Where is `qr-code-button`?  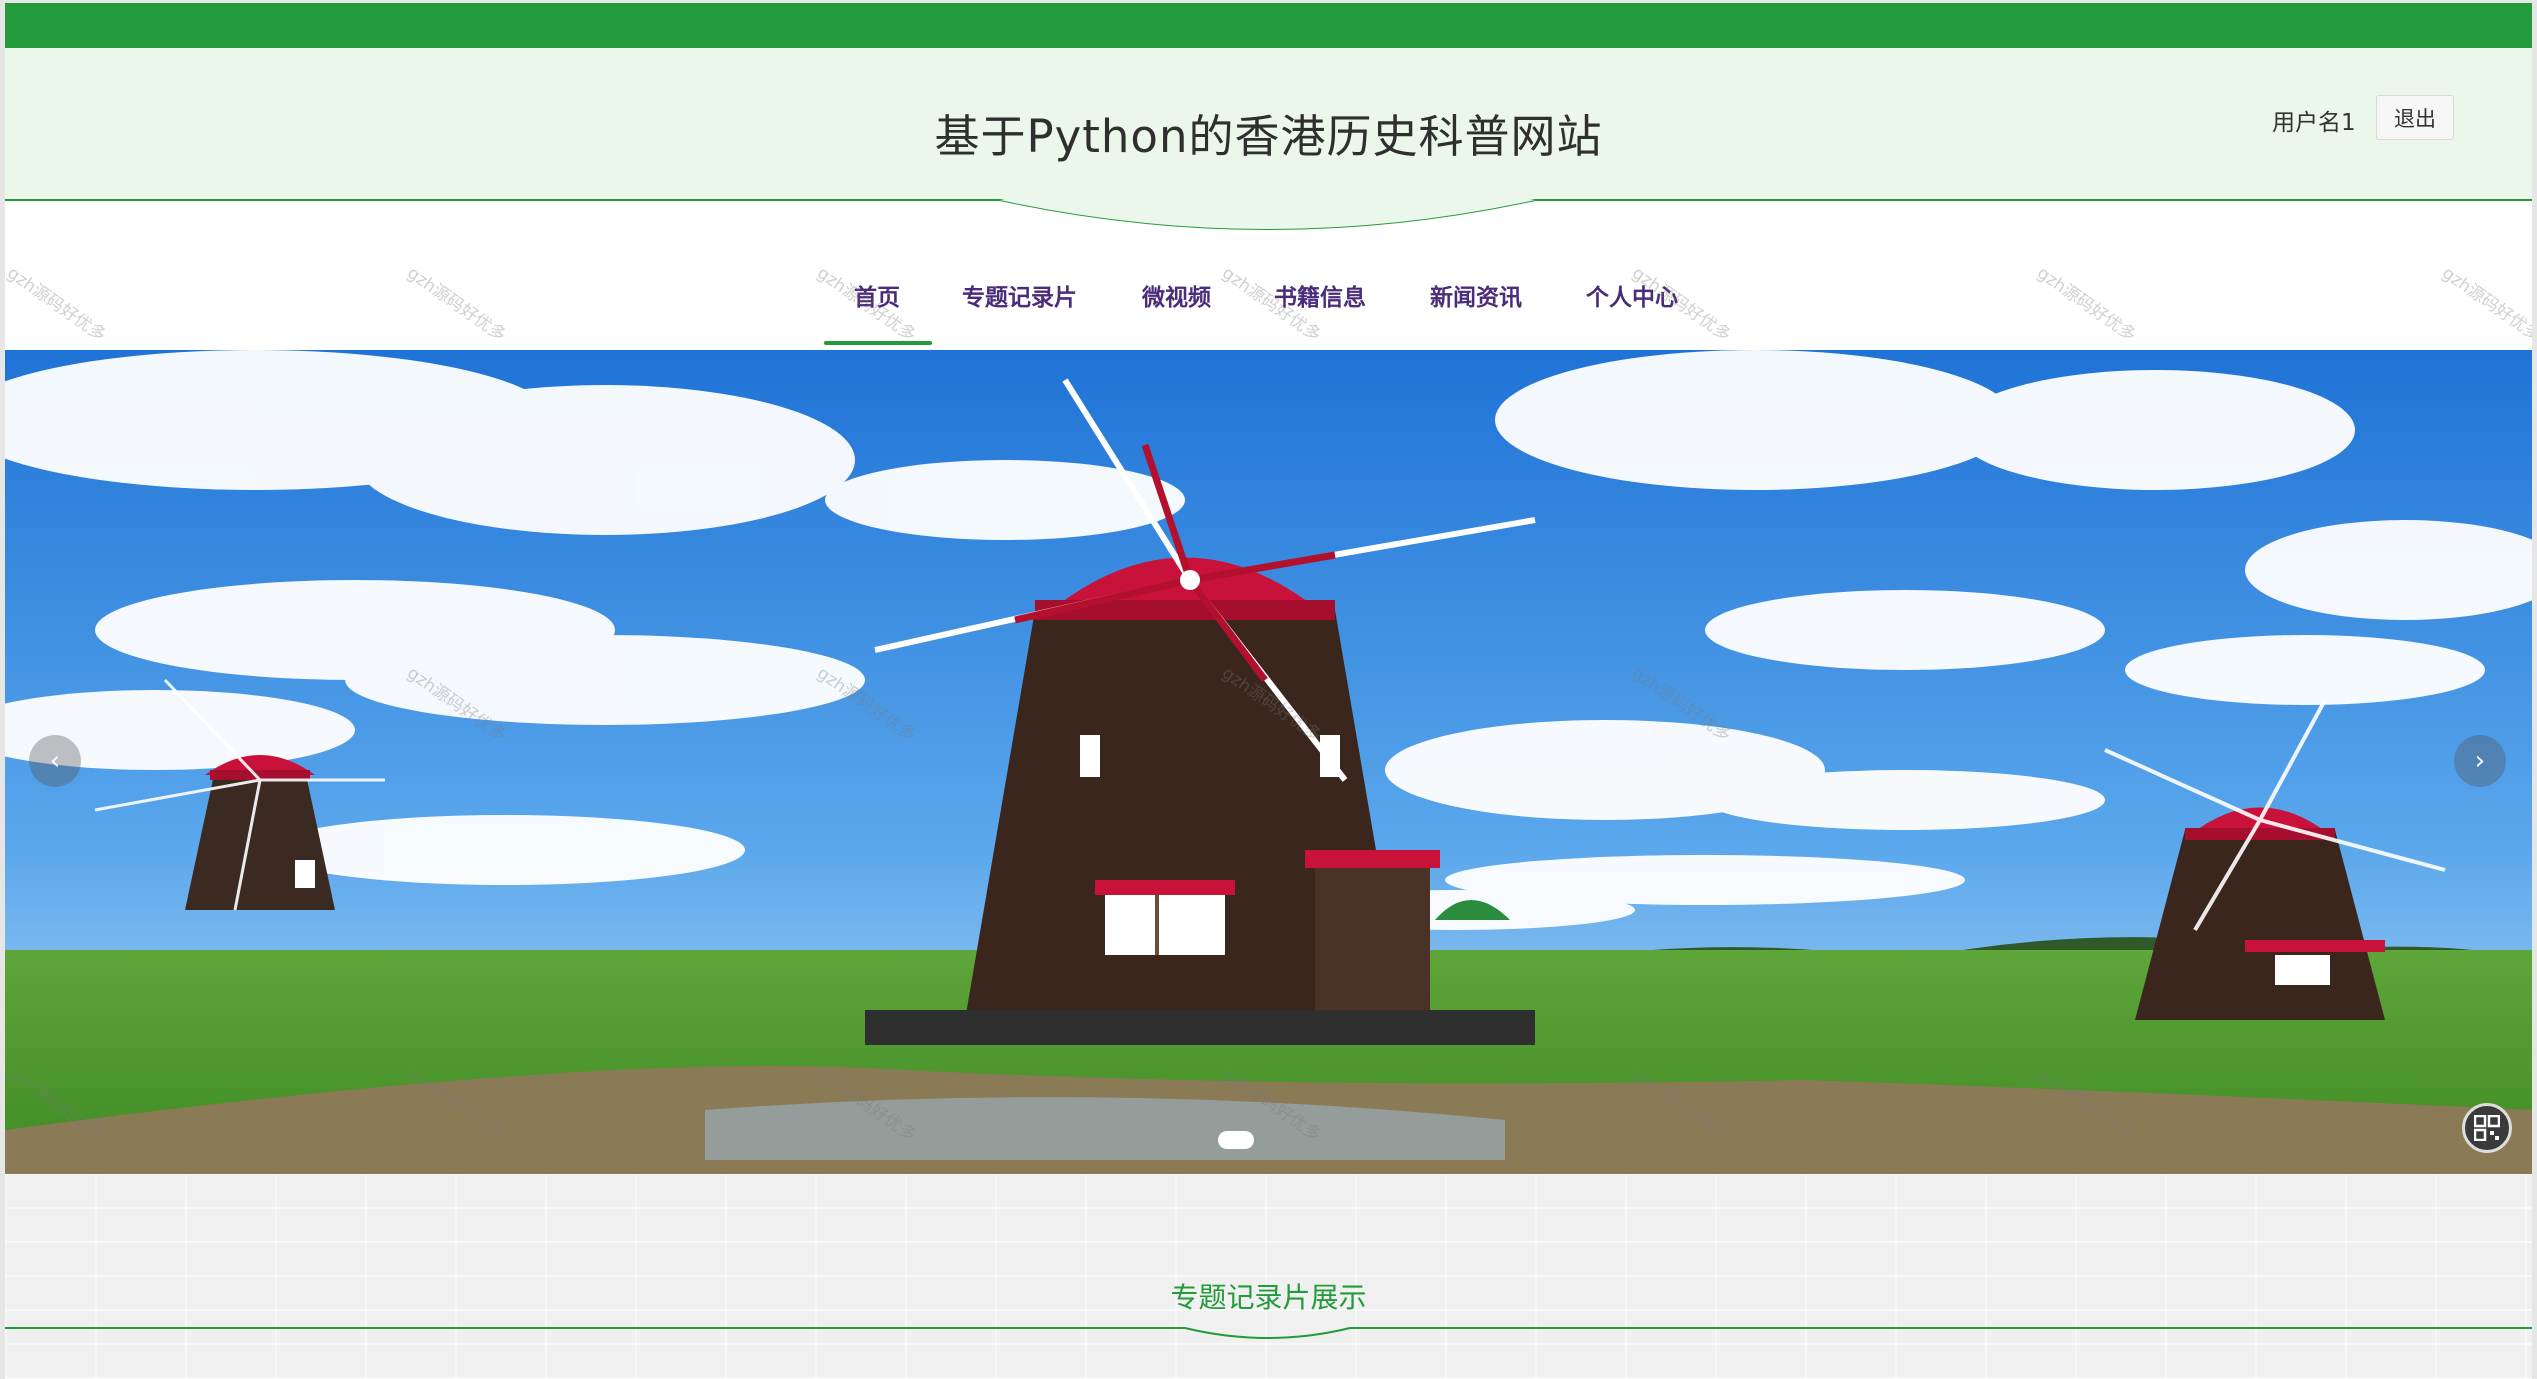 qr-code-button is located at coordinates (2487, 1128).